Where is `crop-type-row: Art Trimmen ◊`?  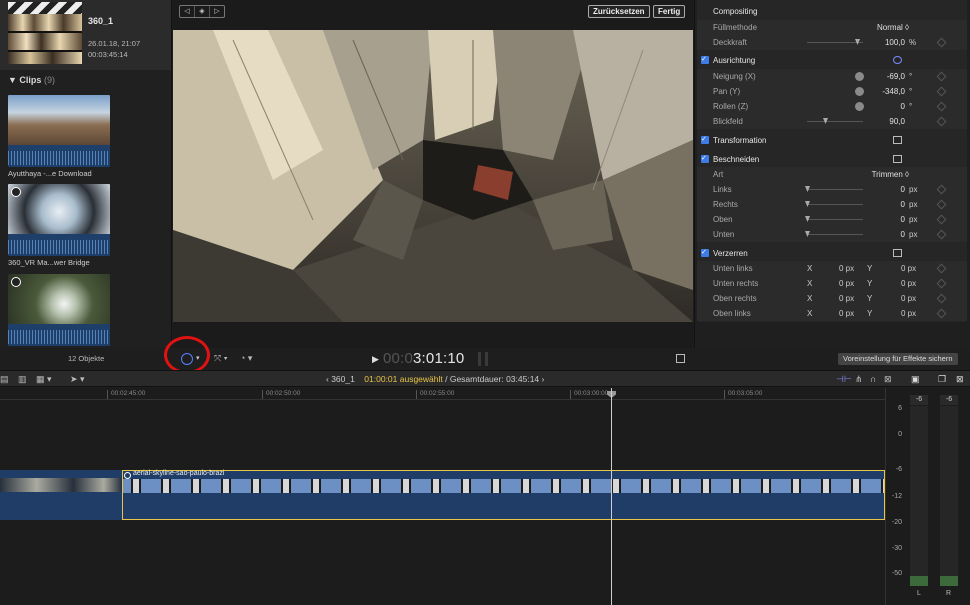 crop-type-row: Art Trimmen ◊ is located at coordinates (832, 174).